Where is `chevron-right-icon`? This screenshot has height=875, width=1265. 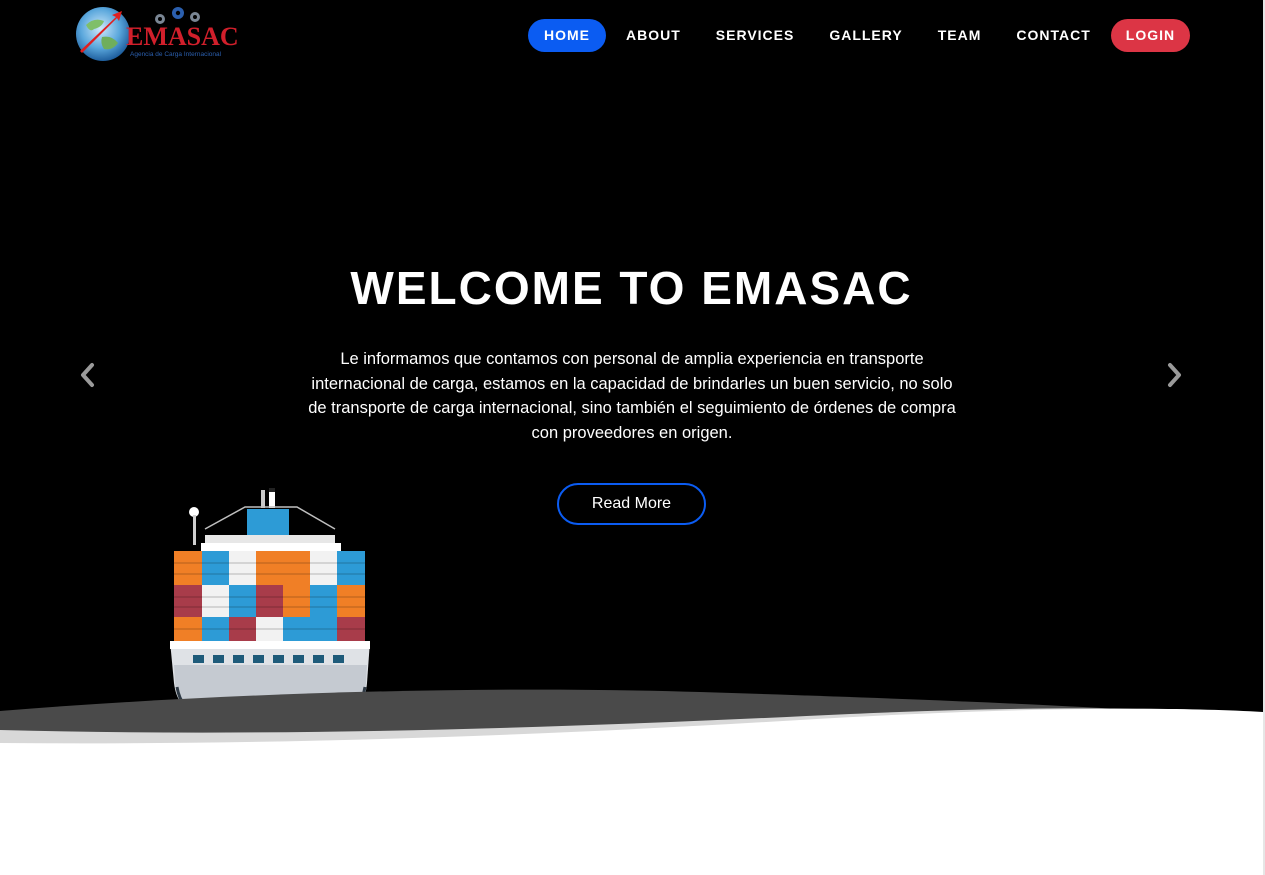
chevron-right-icon is located at coordinates (1174, 375).